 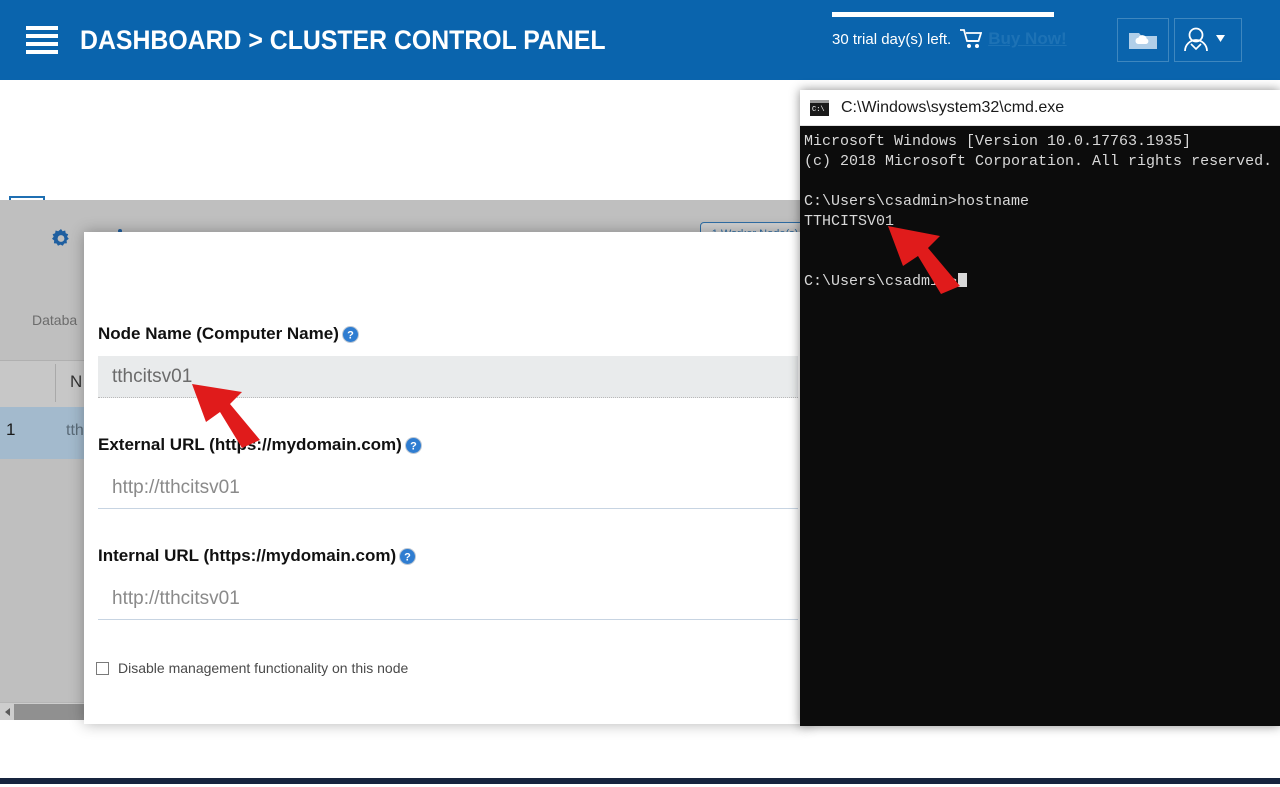 What do you see at coordinates (448, 599) in the screenshot?
I see `internal-url-input: http://tthcitsv01` at bounding box center [448, 599].